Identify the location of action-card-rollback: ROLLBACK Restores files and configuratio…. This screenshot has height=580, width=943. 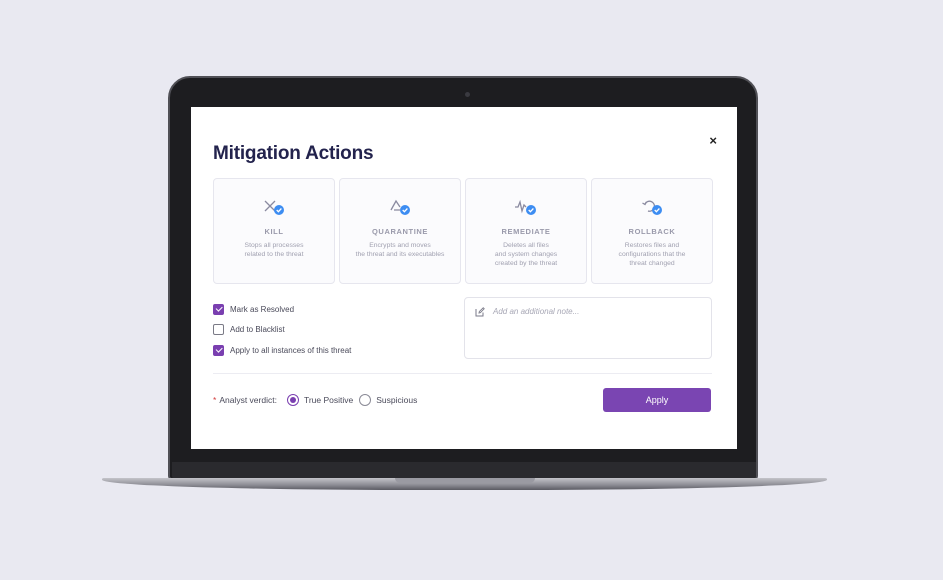
(652, 231).